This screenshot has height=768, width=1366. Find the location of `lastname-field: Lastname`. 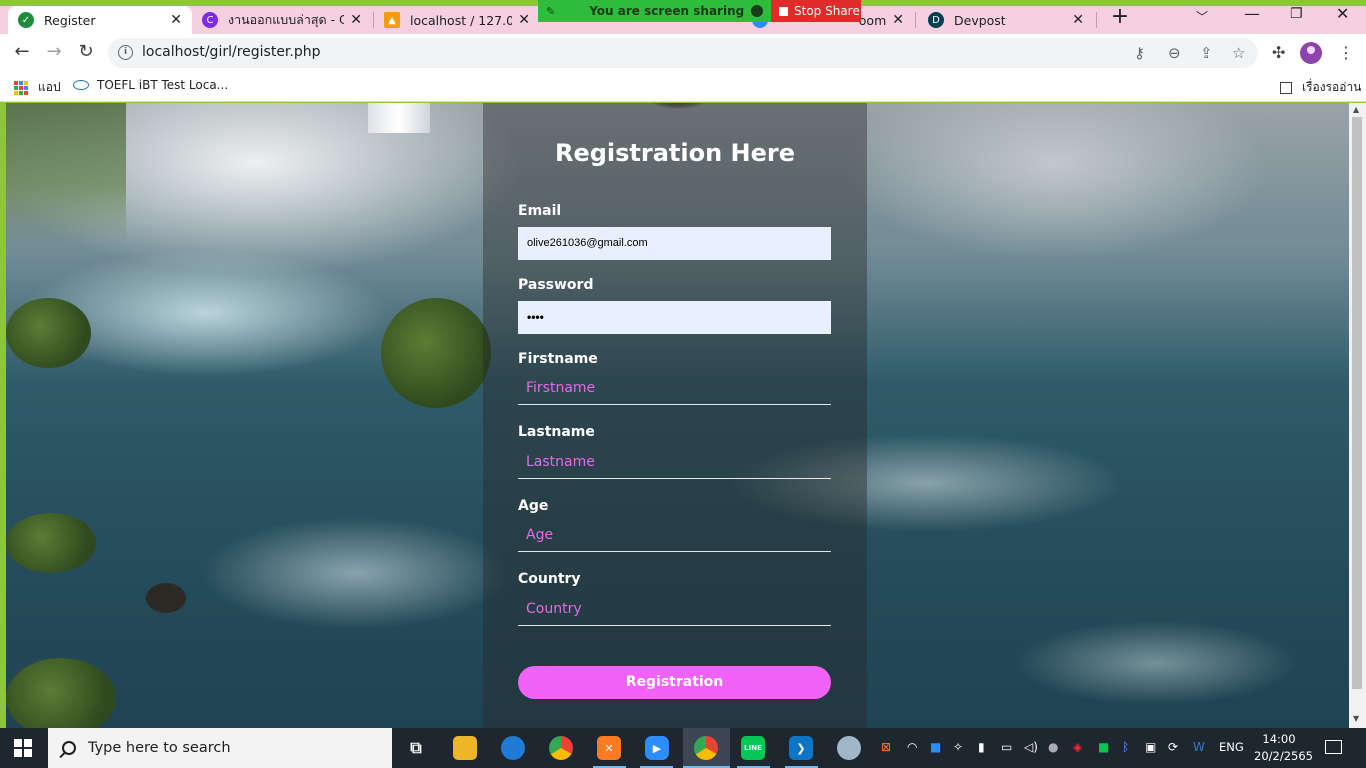

lastname-field: Lastname is located at coordinates (674, 462).